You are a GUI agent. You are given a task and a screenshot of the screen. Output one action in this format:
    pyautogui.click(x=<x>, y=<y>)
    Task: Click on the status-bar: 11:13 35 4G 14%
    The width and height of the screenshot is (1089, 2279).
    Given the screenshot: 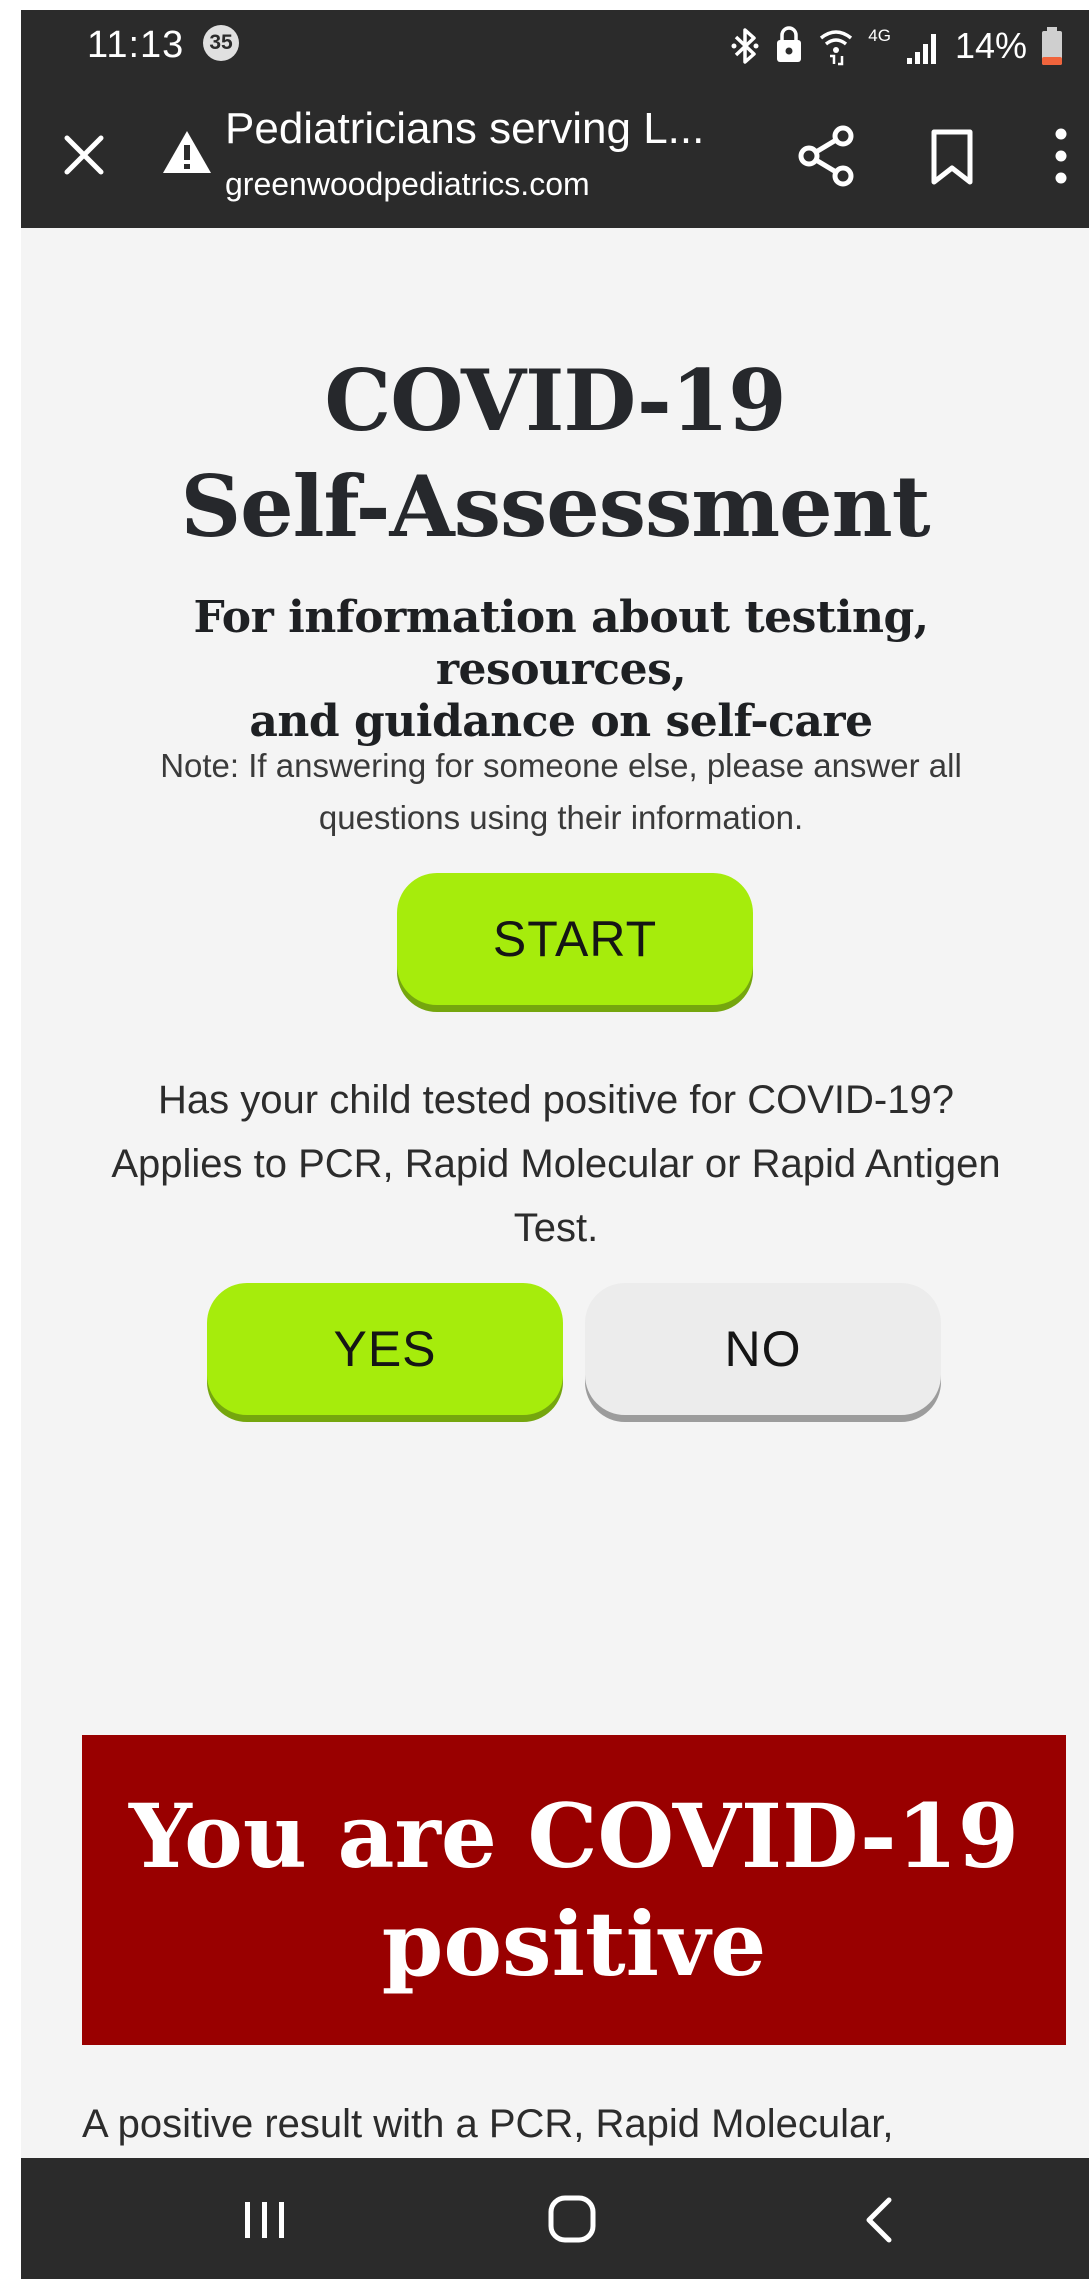 What is the action you would take?
    pyautogui.click(x=555, y=46)
    